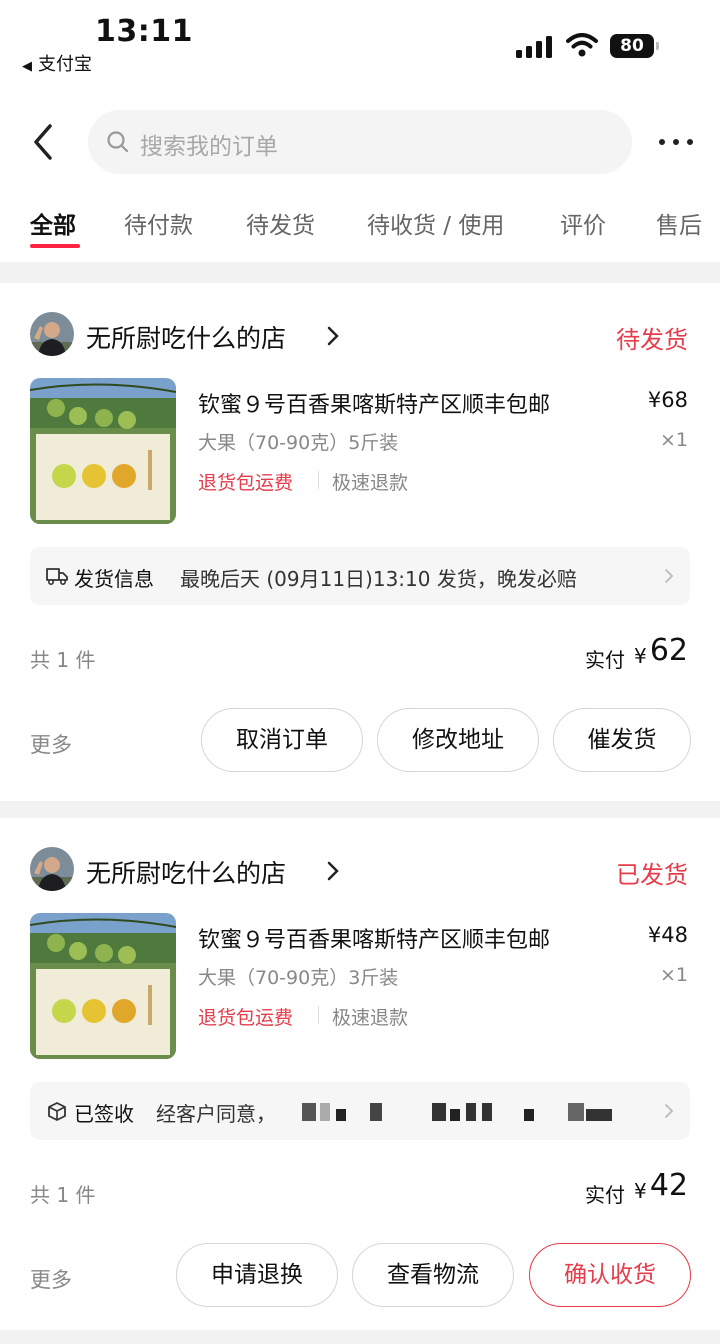 This screenshot has width=720, height=1344. I want to click on cellular-signal-icon, so click(535, 47).